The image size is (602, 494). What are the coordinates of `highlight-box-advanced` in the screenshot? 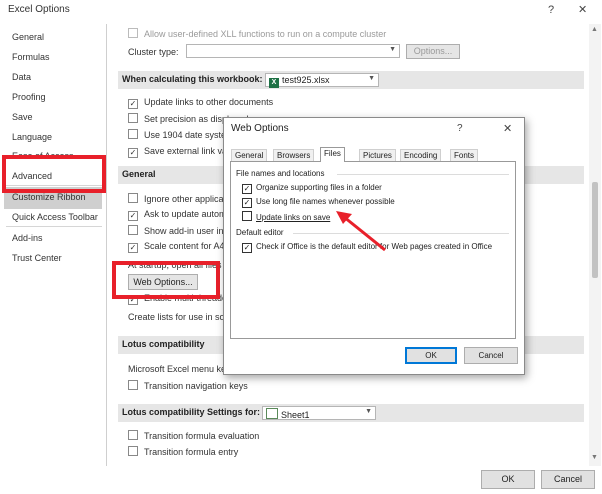 It's located at (54, 174).